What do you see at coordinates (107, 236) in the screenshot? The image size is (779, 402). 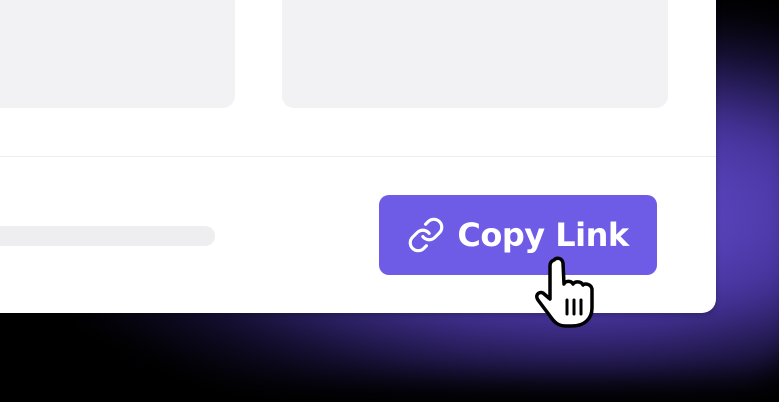 I see `placeholder-bar` at bounding box center [107, 236].